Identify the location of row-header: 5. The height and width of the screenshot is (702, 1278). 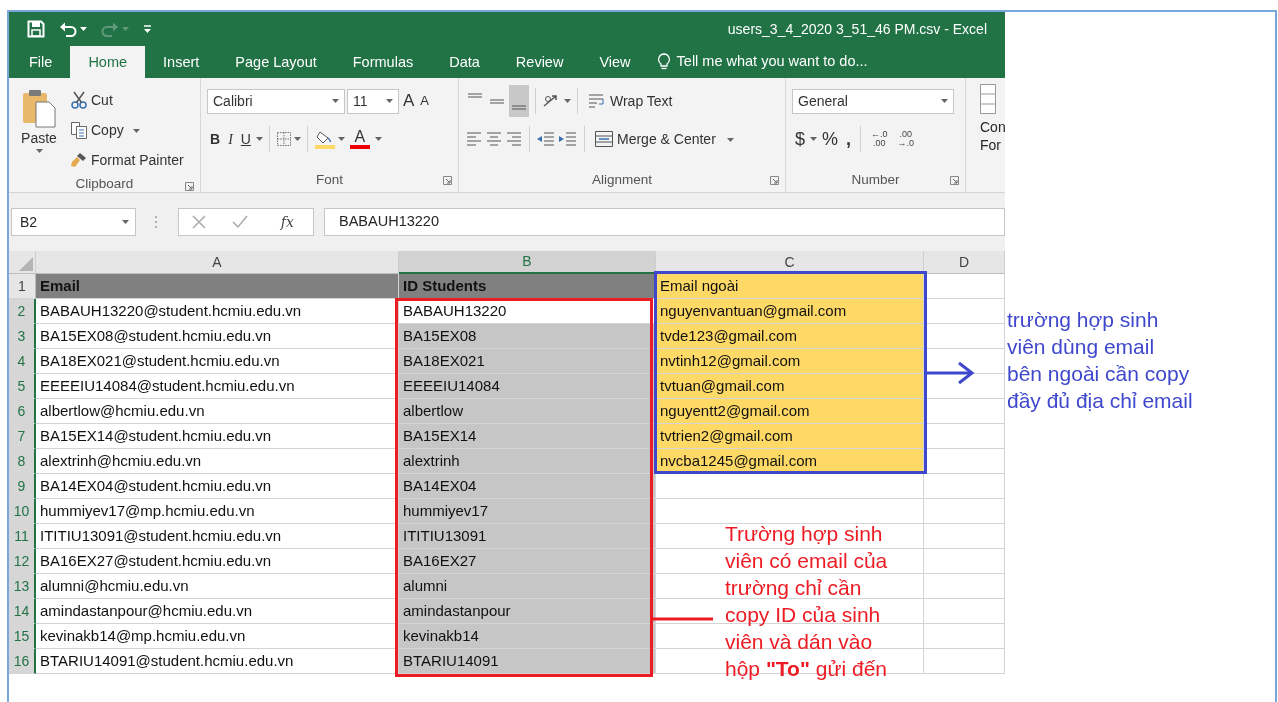
(22, 386).